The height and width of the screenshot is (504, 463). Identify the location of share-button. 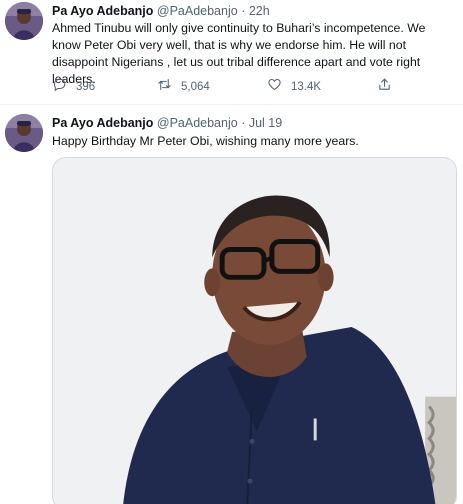
(384, 87).